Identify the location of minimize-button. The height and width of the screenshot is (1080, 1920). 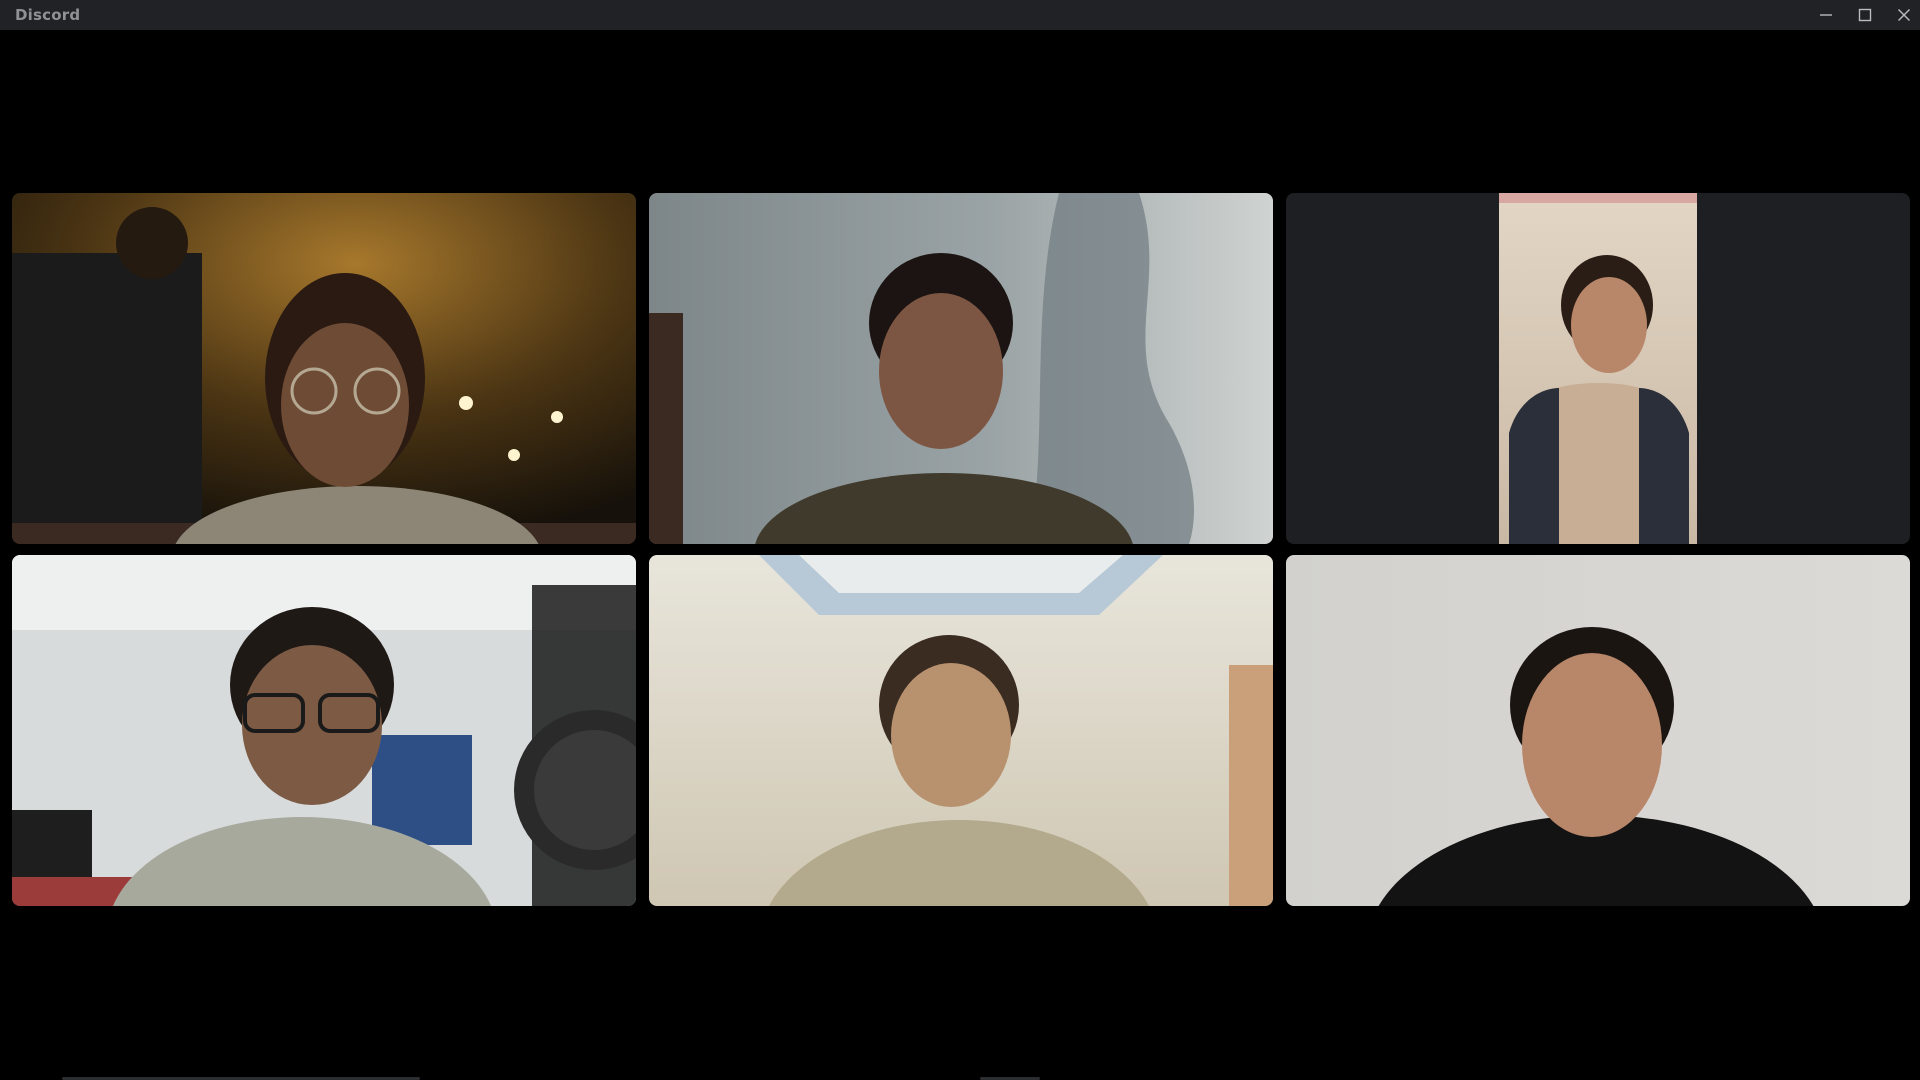
(1826, 15).